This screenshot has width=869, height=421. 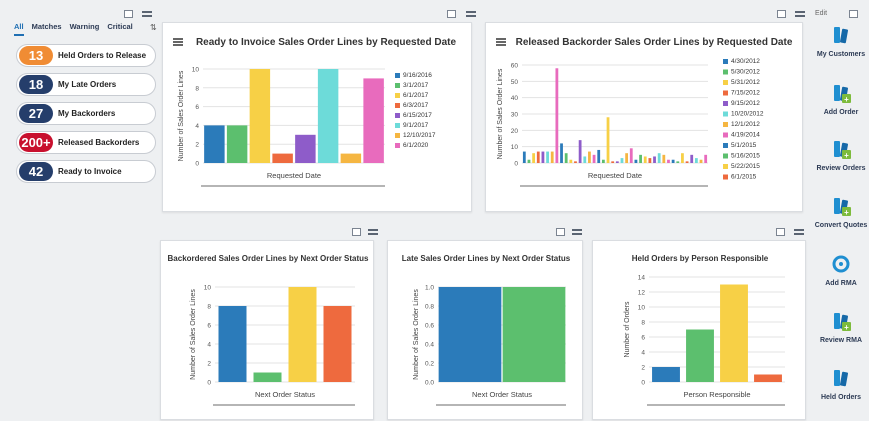 What do you see at coordinates (745, 166) in the screenshot?
I see `legend-label: 5/22/2015` at bounding box center [745, 166].